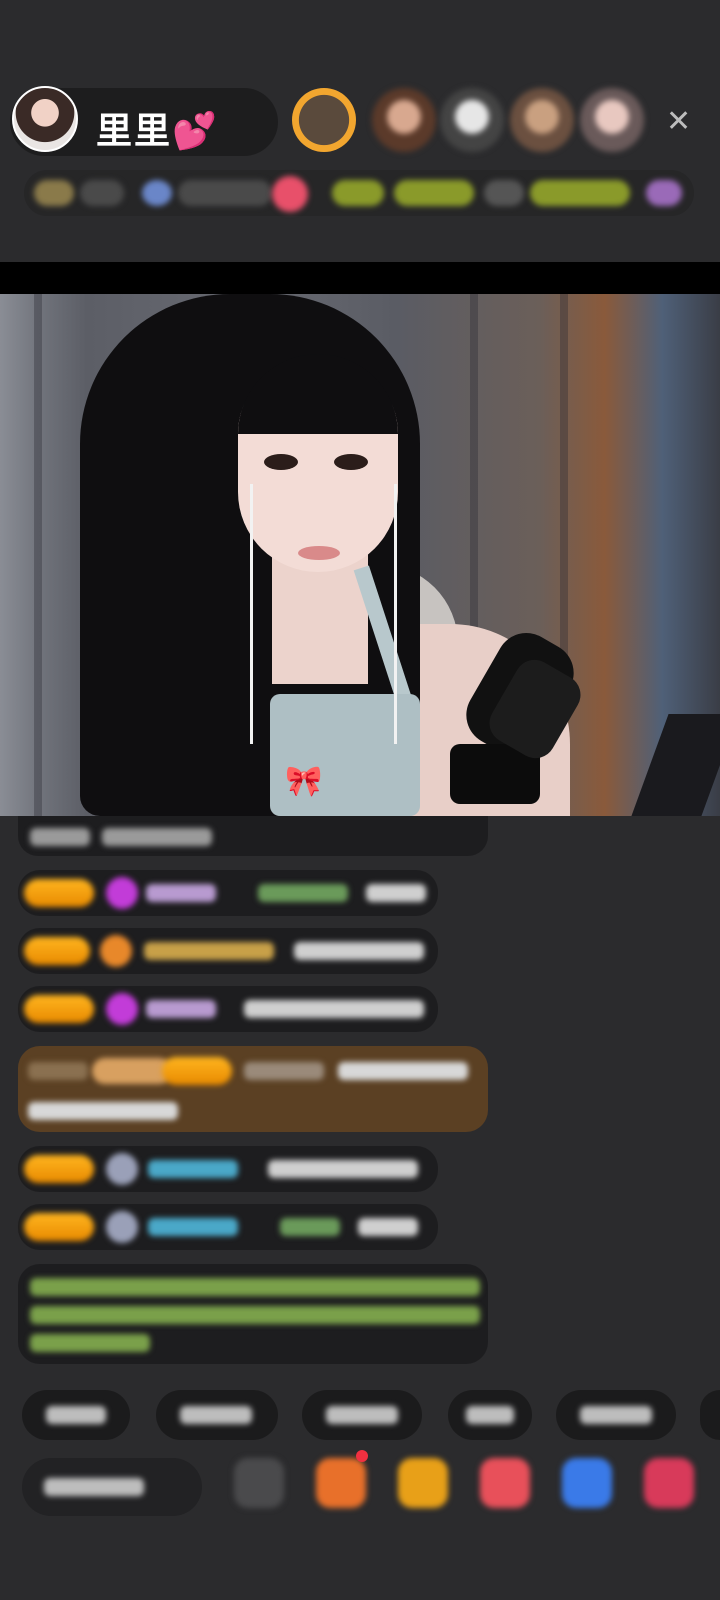 The image size is (720, 1600). Describe the element at coordinates (102, 193) in the screenshot. I see `info-chip` at that location.